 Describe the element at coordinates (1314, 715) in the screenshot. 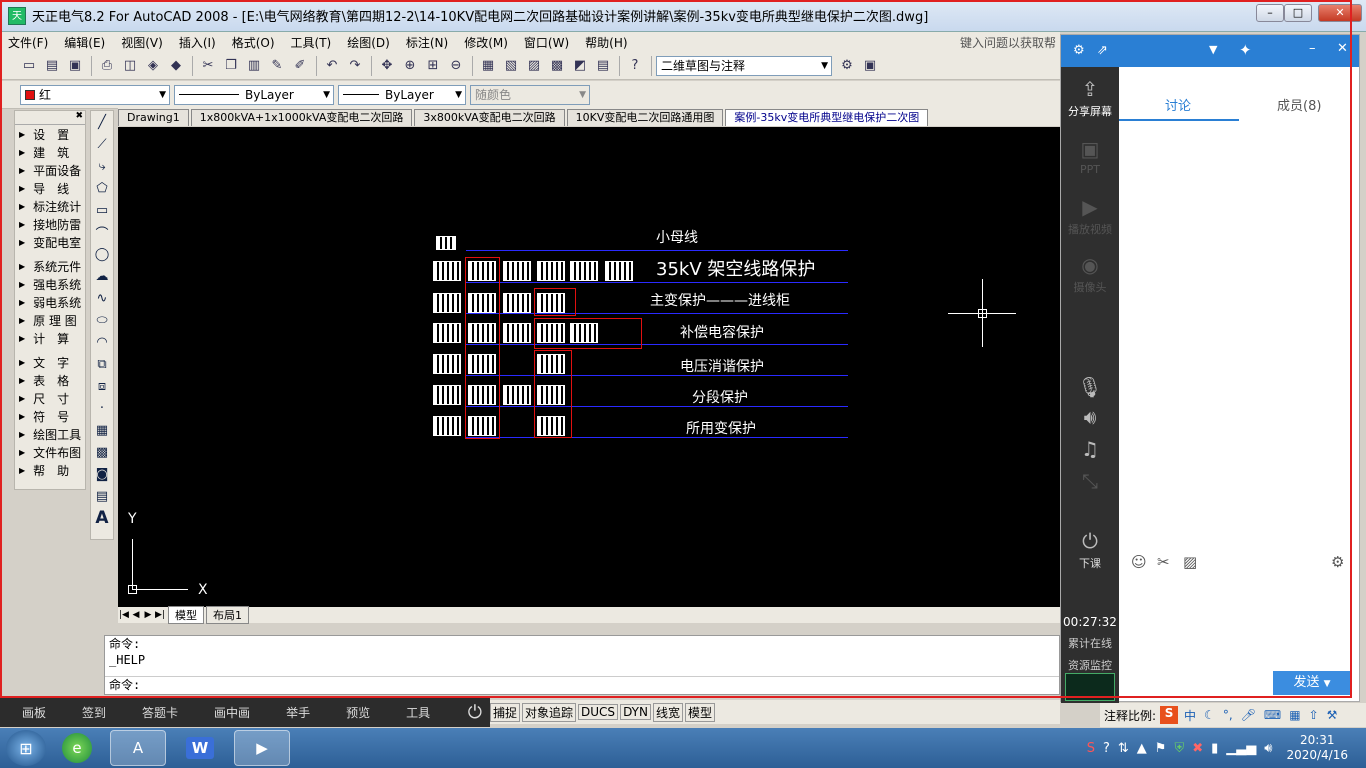

I see `ime-upload-icon: ⇧` at that location.